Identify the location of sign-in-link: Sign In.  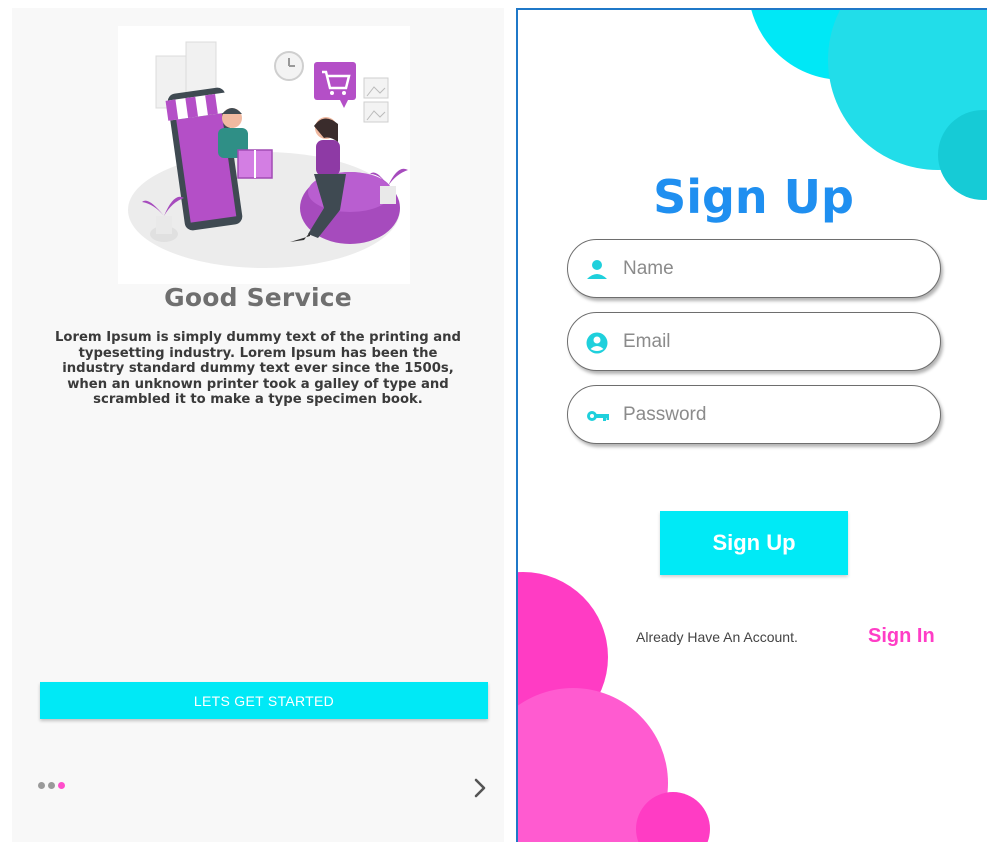
(901, 636).